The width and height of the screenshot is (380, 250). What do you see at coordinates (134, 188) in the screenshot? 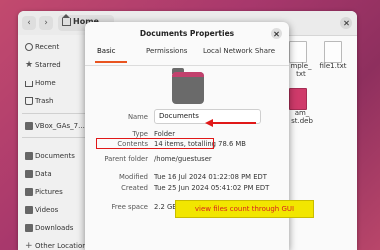
I see `created-label: Created` at bounding box center [134, 188].